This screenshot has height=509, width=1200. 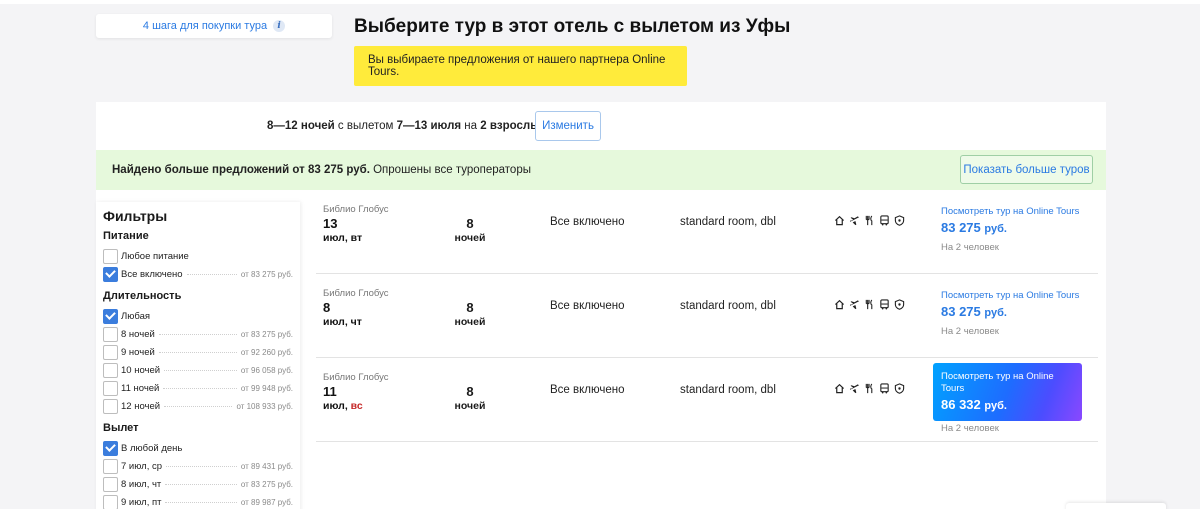 I want to click on departure-day: 11, so click(x=330, y=391).